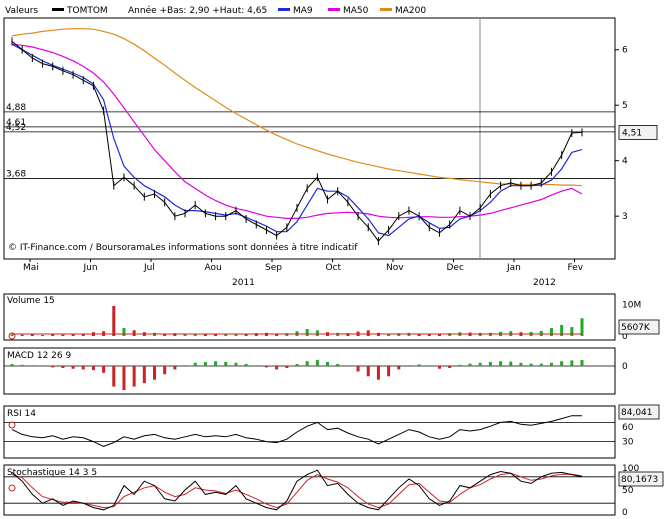  I want to click on stoch-d-line, so click(297, 490).